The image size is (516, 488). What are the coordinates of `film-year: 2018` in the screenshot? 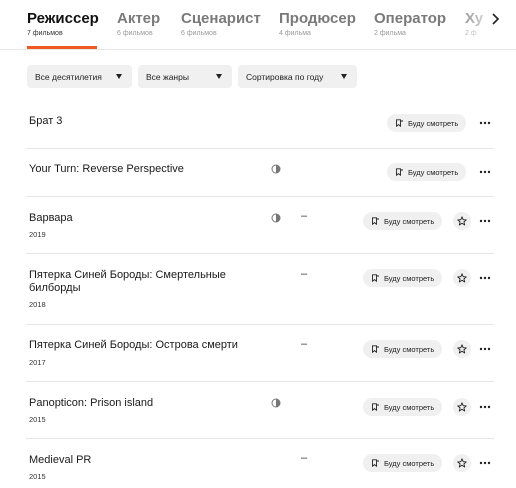 It's located at (37, 304).